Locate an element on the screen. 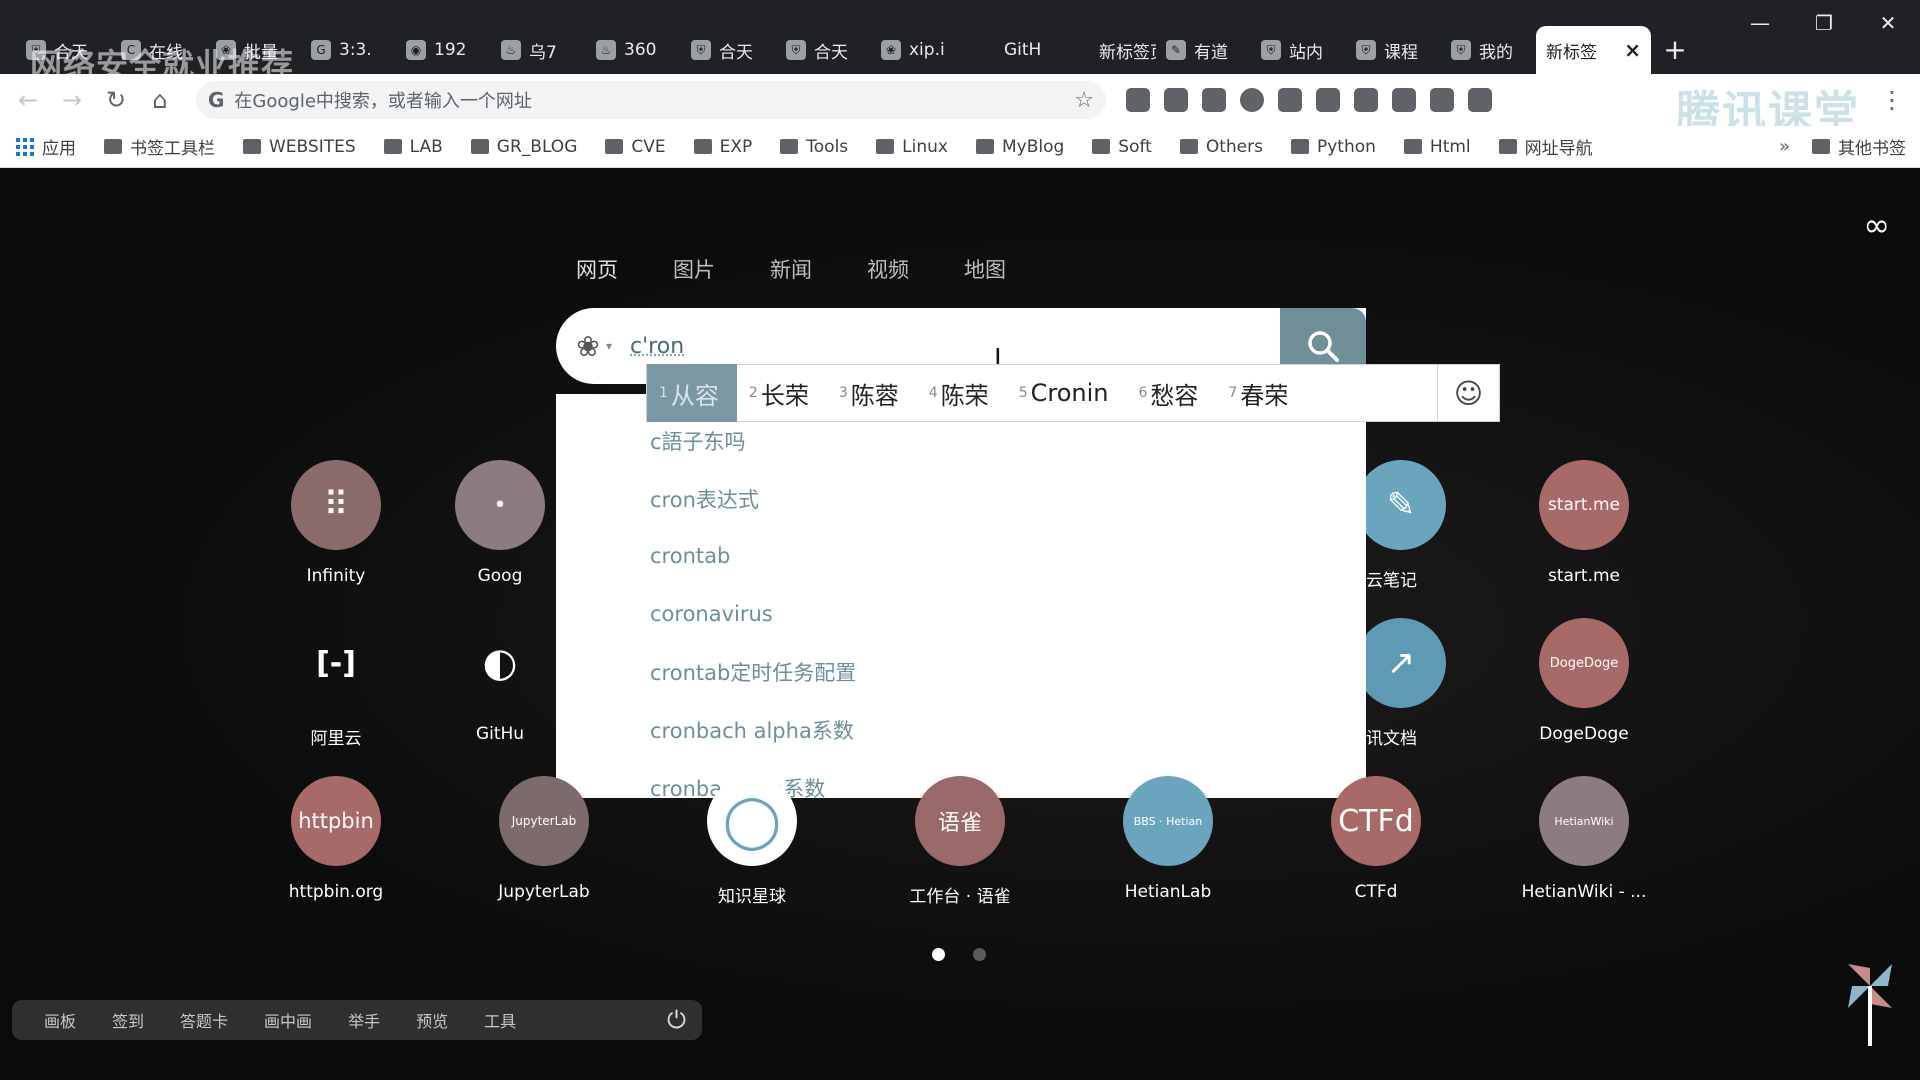 The width and height of the screenshot is (1920, 1080). tab: ⛨ 课程 is located at coordinates (1393, 50).